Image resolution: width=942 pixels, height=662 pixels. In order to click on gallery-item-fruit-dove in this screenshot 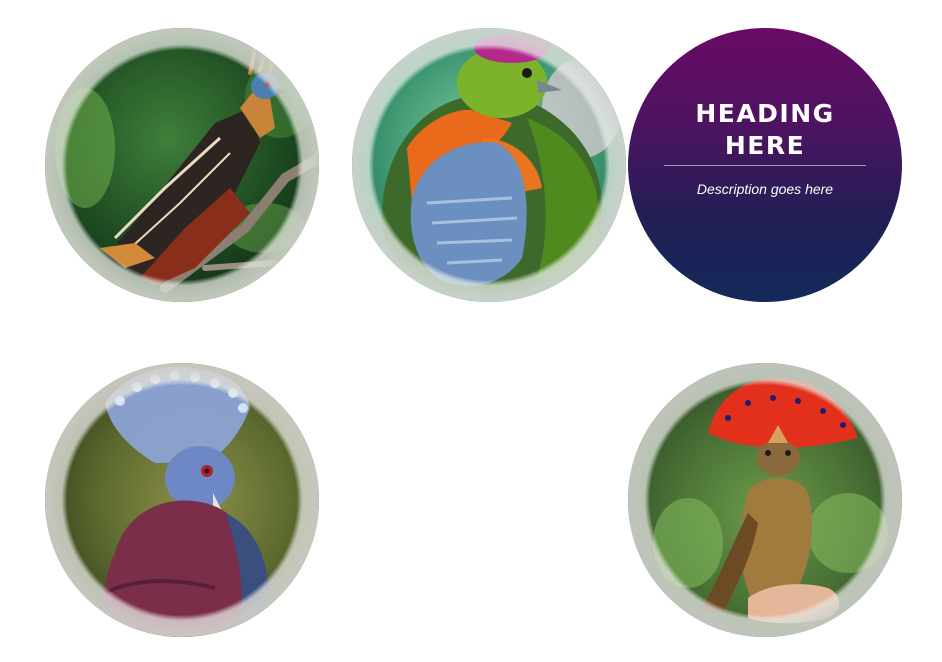, I will do `click(489, 165)`.